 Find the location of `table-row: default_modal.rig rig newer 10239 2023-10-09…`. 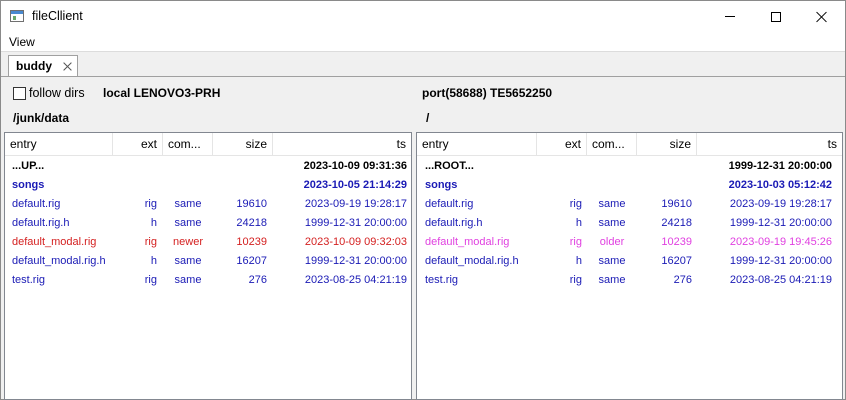

table-row: default_modal.rig rig newer 10239 2023-10-09… is located at coordinates (208, 242).